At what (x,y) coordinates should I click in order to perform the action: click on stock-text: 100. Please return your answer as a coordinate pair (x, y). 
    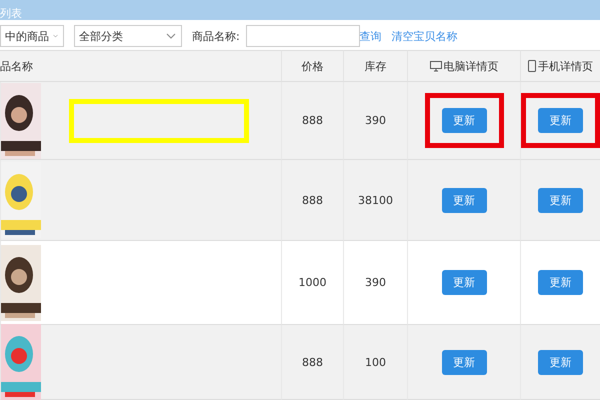
    Looking at the image, I should click on (375, 362).